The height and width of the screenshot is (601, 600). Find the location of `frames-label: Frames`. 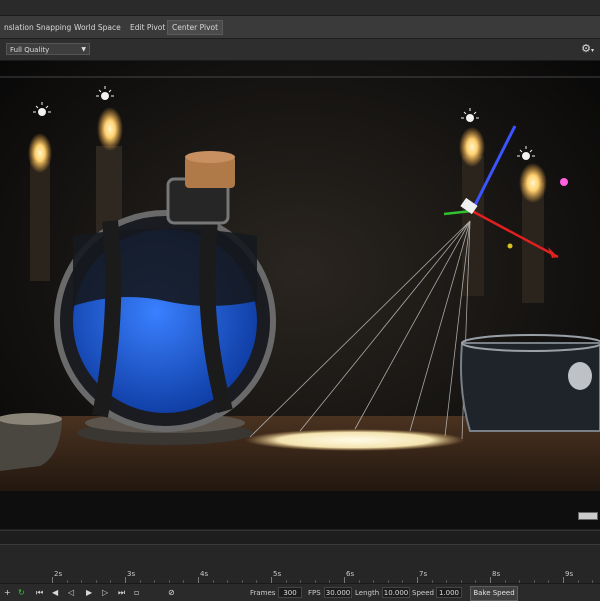

frames-label: Frames is located at coordinates (263, 593).